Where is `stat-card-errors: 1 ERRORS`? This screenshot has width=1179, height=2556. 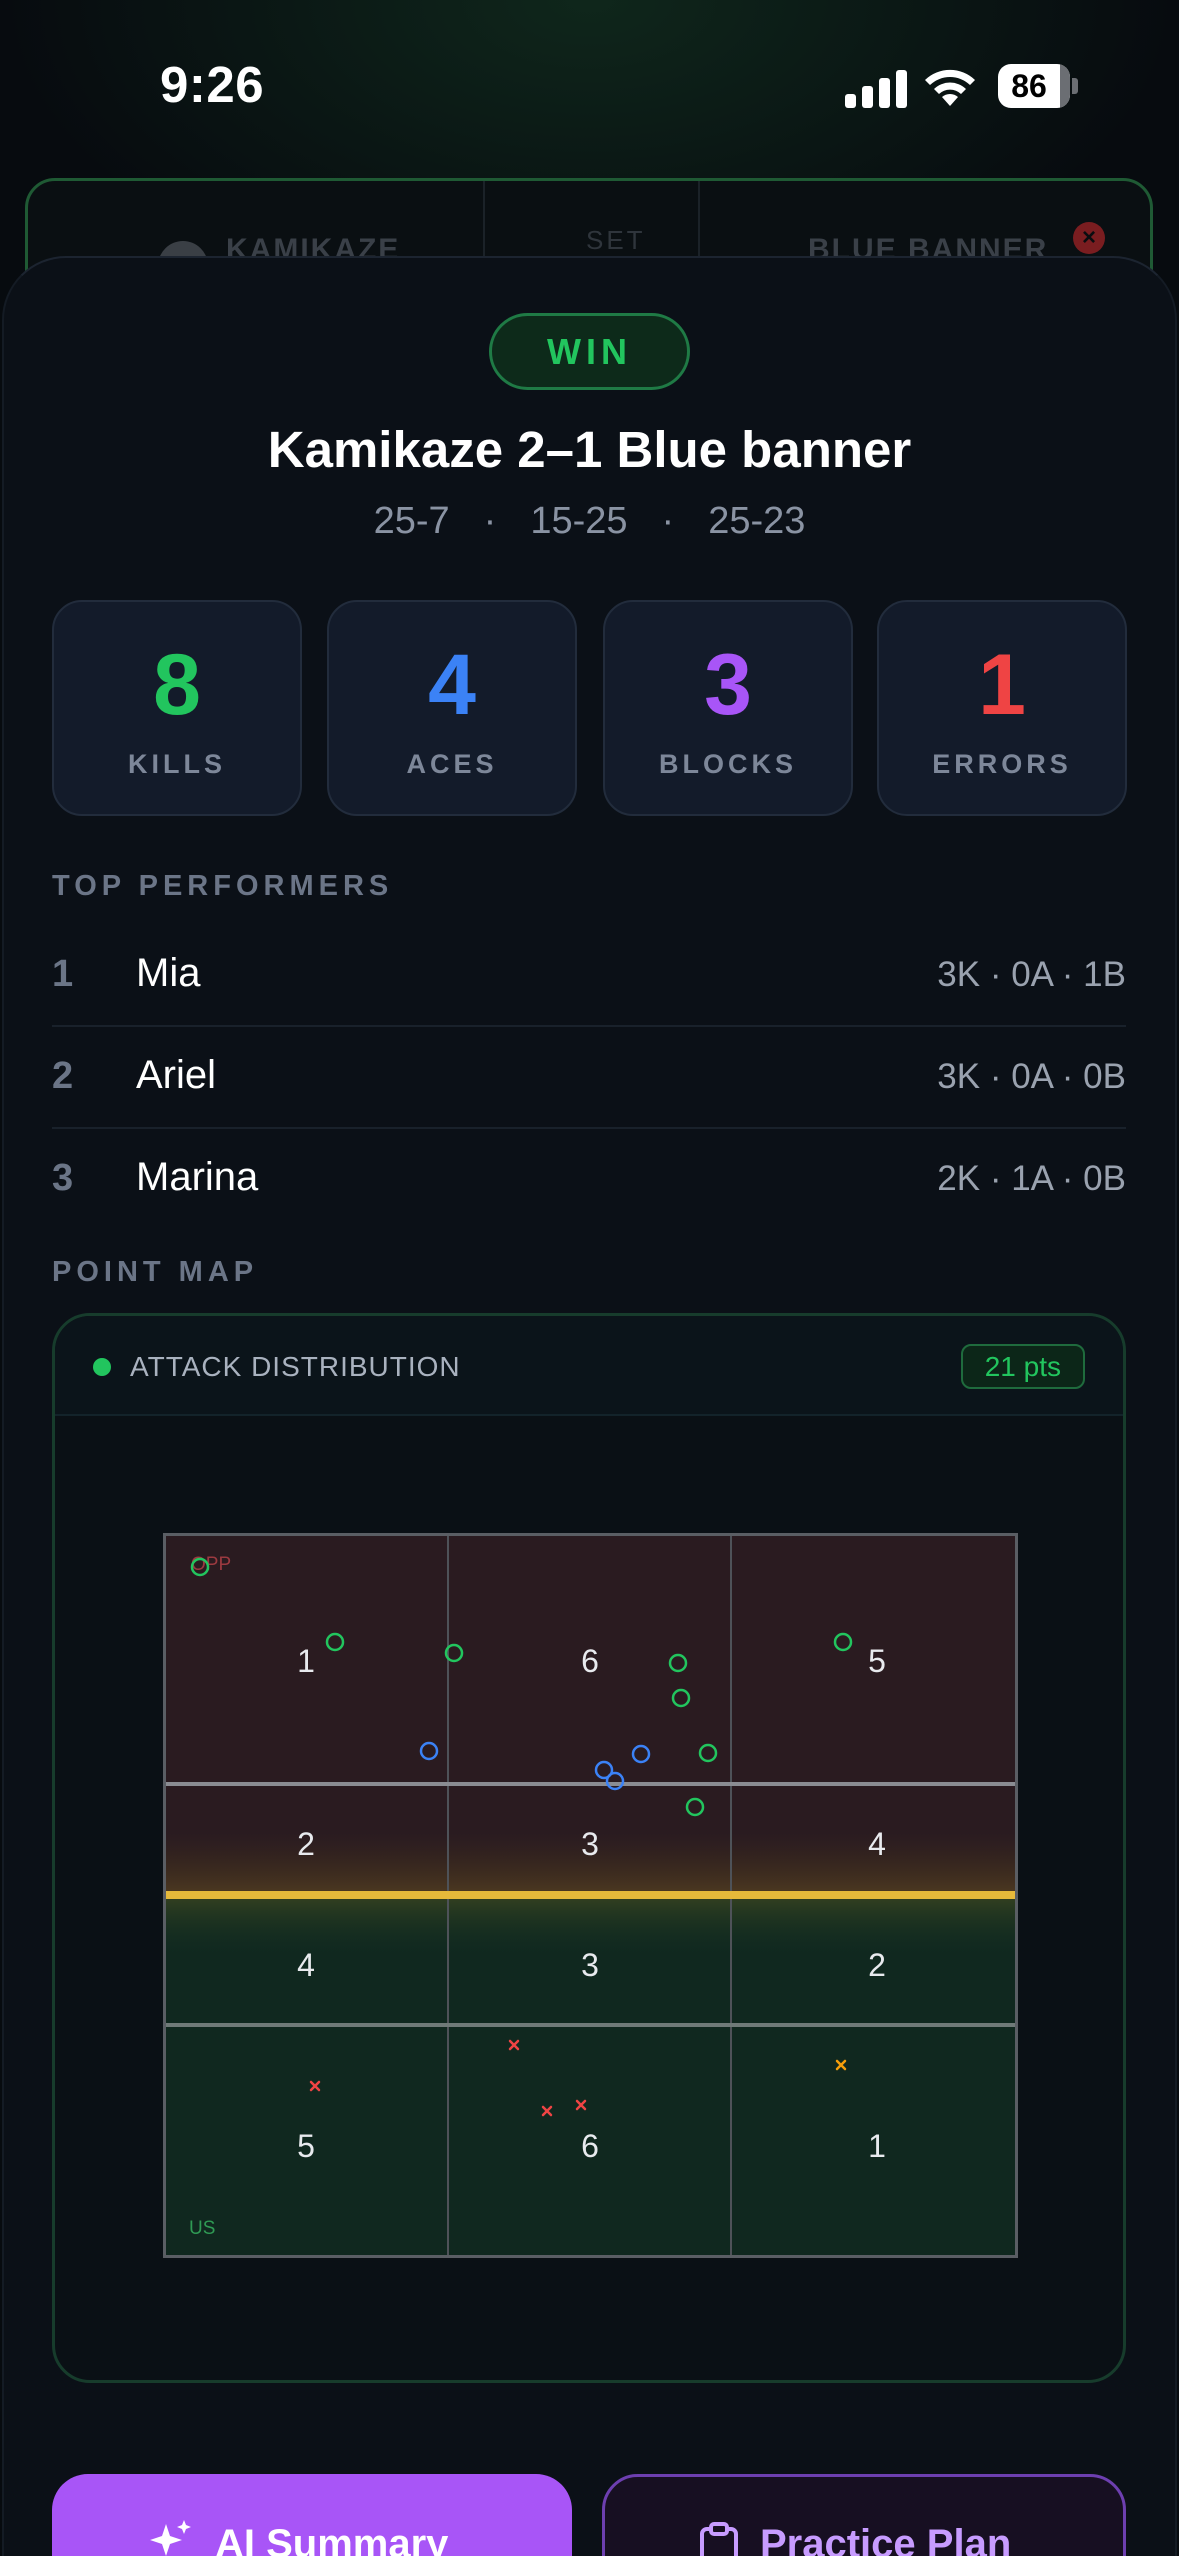 stat-card-errors: 1 ERRORS is located at coordinates (1002, 708).